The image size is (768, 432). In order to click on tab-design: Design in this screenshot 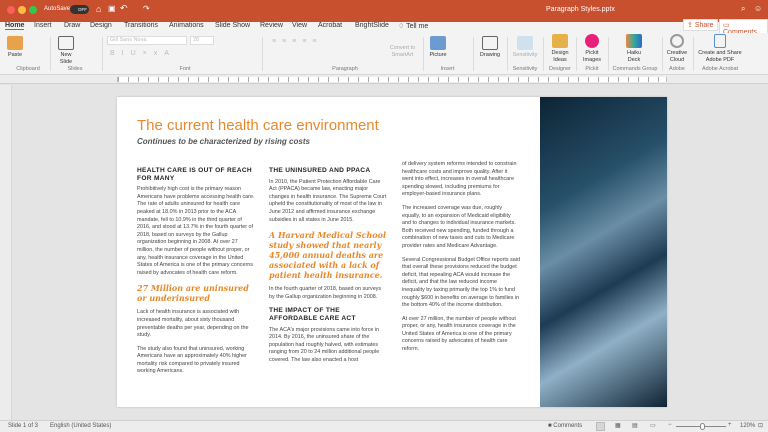, I will do `click(101, 25)`.